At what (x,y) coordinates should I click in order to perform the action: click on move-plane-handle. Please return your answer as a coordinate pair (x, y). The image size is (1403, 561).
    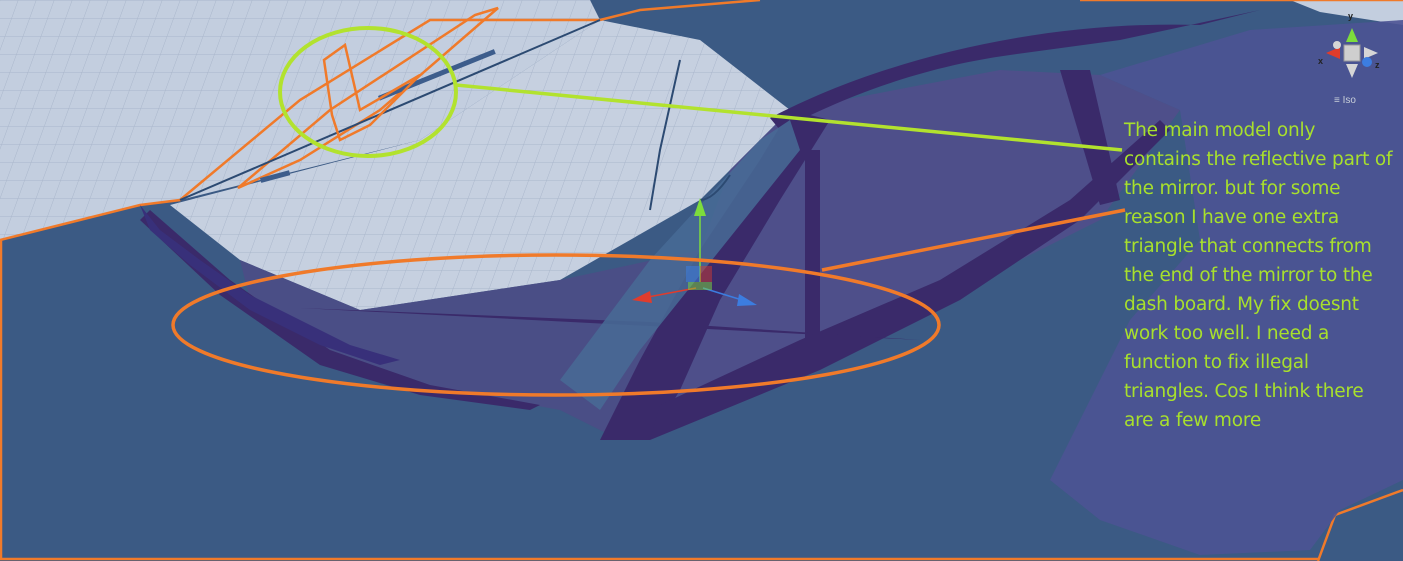
    Looking at the image, I should click on (693, 274).